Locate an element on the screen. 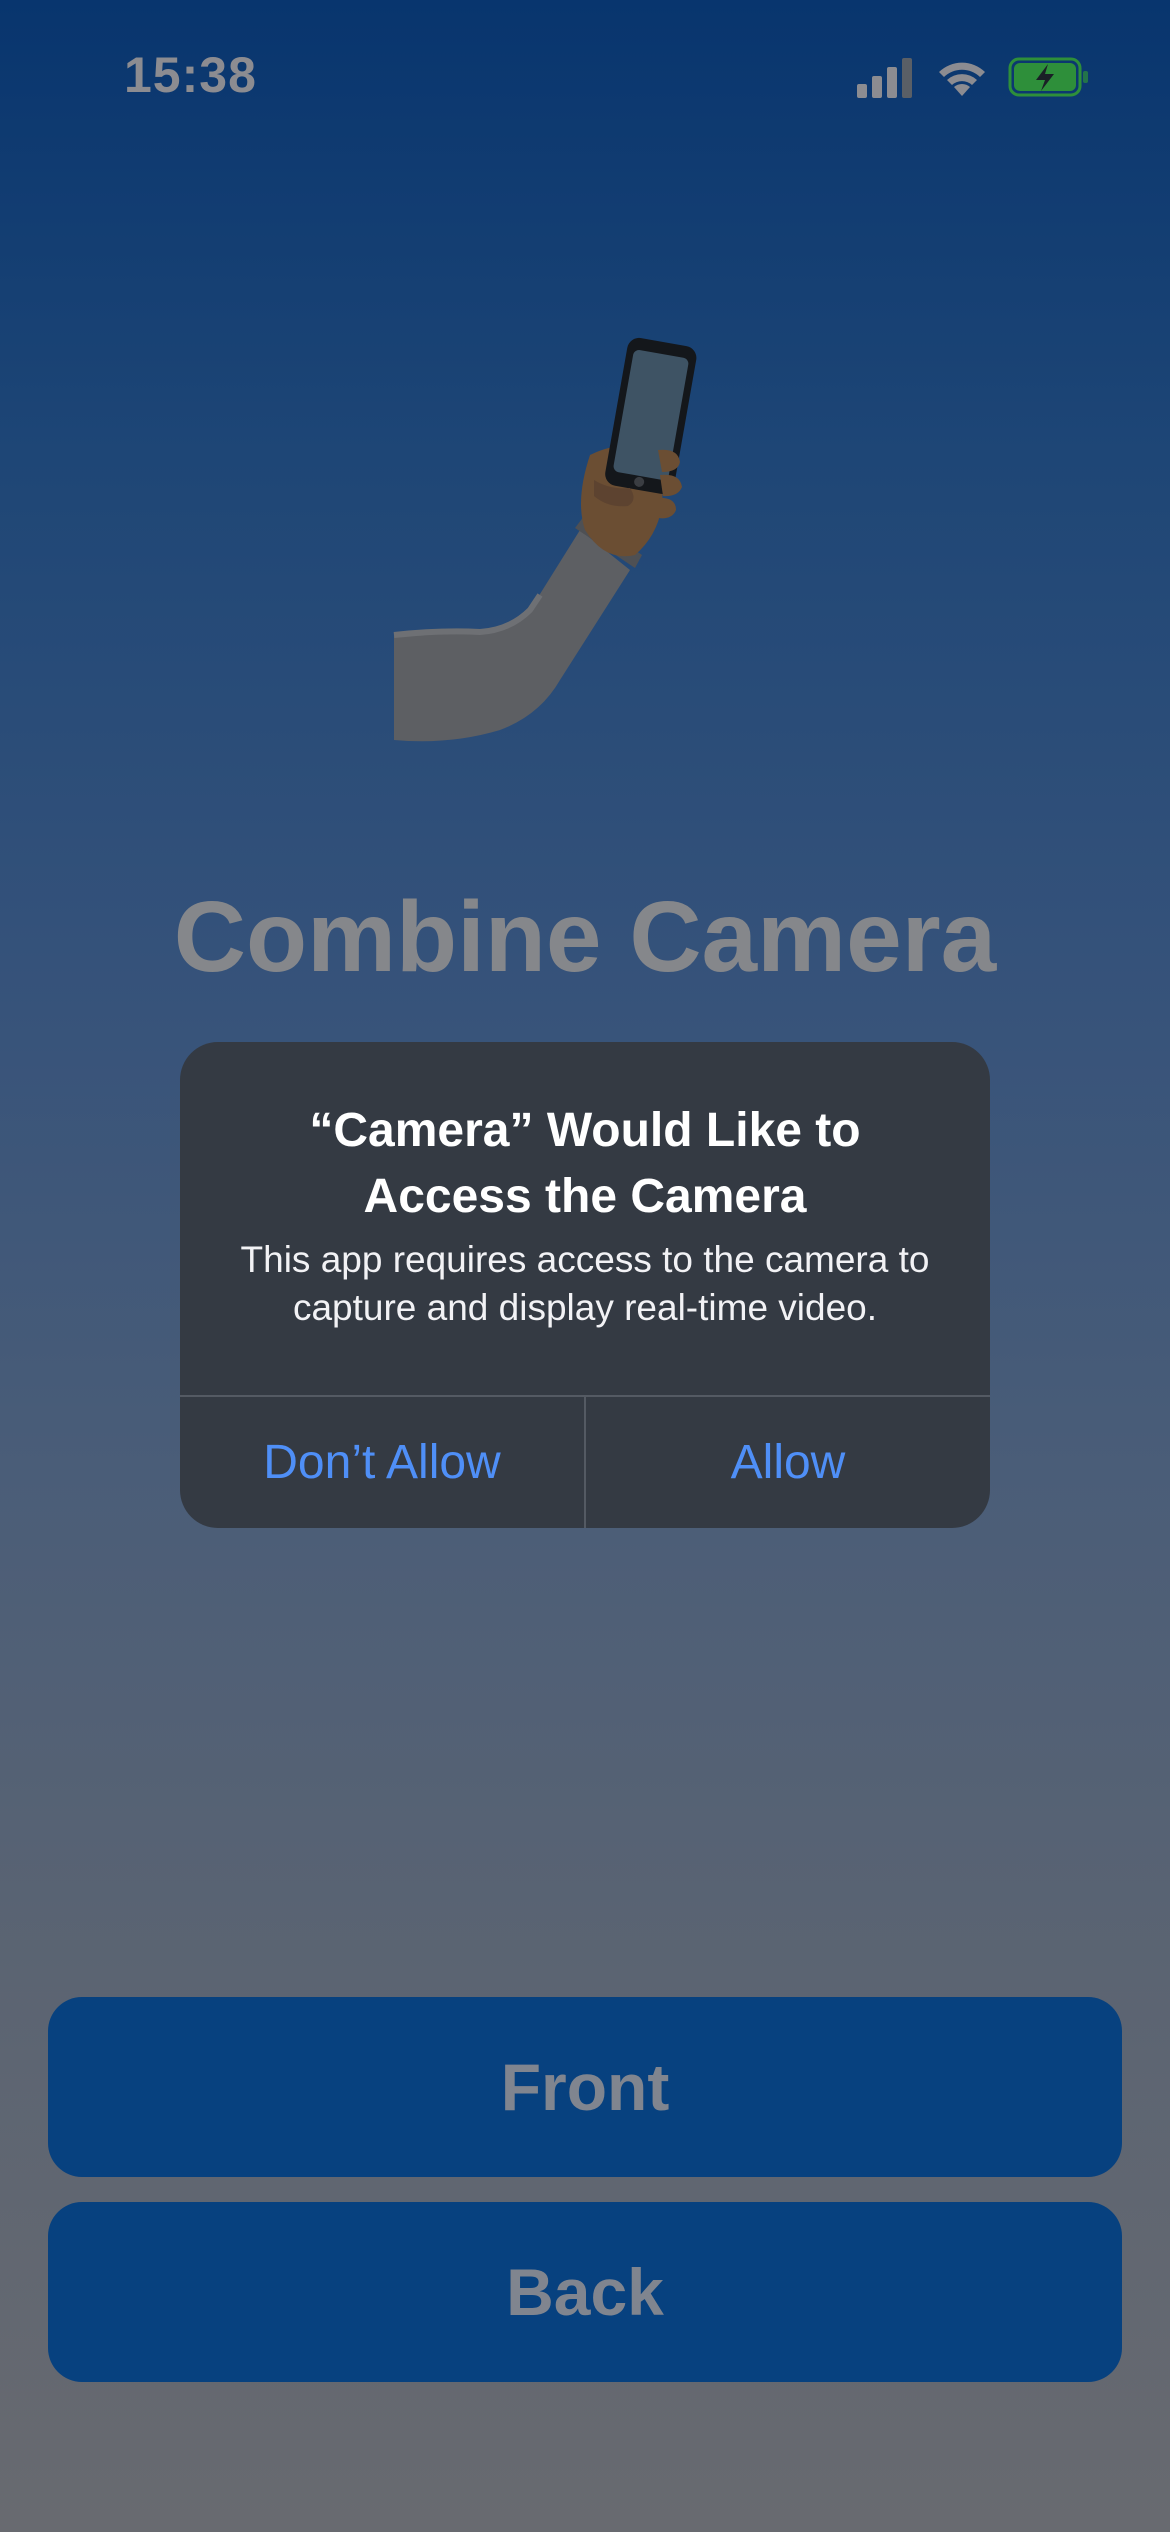 The width and height of the screenshot is (1170, 2532). wifi-icon is located at coordinates (962, 79).